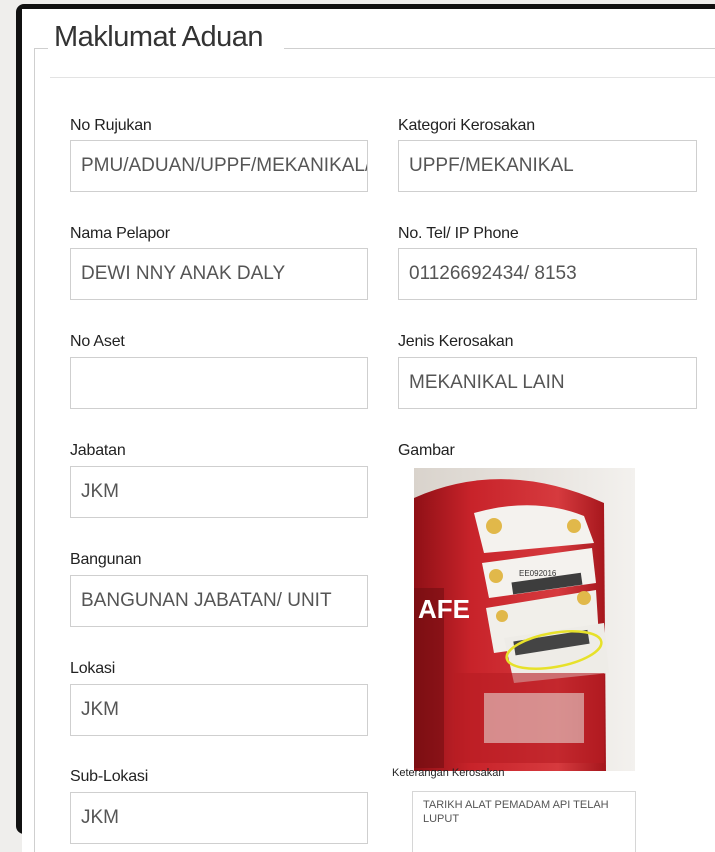 The width and height of the screenshot is (715, 852). What do you see at coordinates (219, 710) in the screenshot?
I see `lokasi-field: JKM` at bounding box center [219, 710].